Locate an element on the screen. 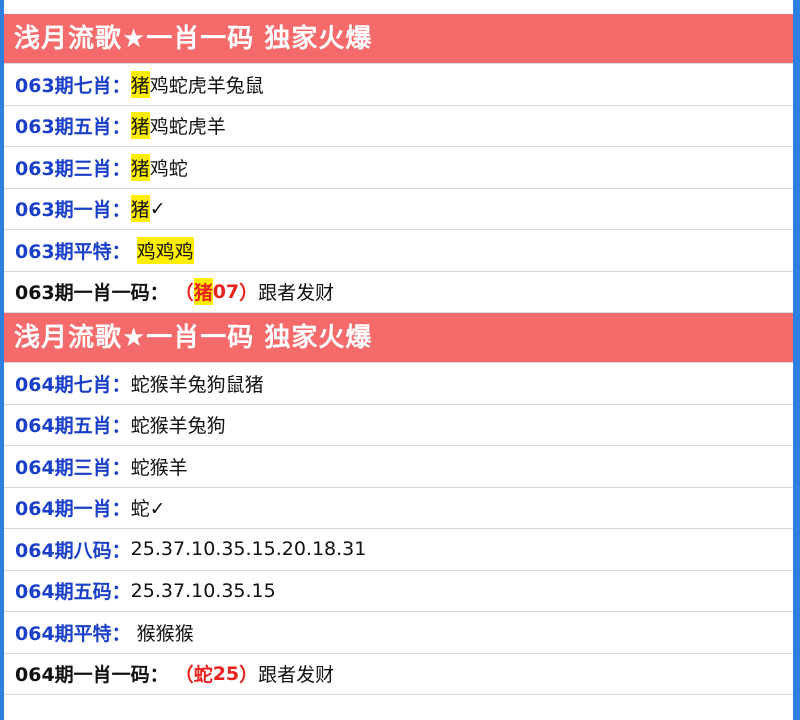 This screenshot has height=720, width=800. row-label: 064期八码： is located at coordinates (73, 550).